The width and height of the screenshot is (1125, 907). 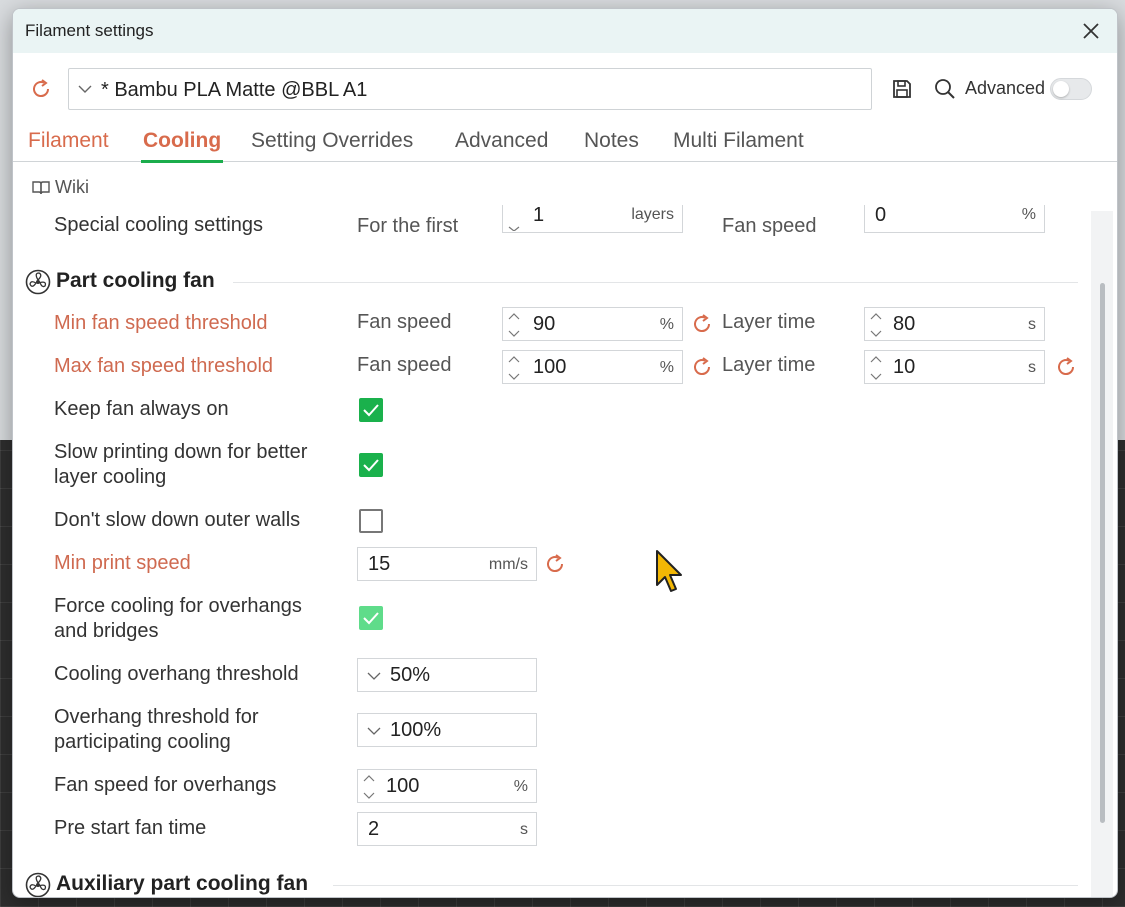 I want to click on wiki-label: Wiki, so click(x=72, y=187).